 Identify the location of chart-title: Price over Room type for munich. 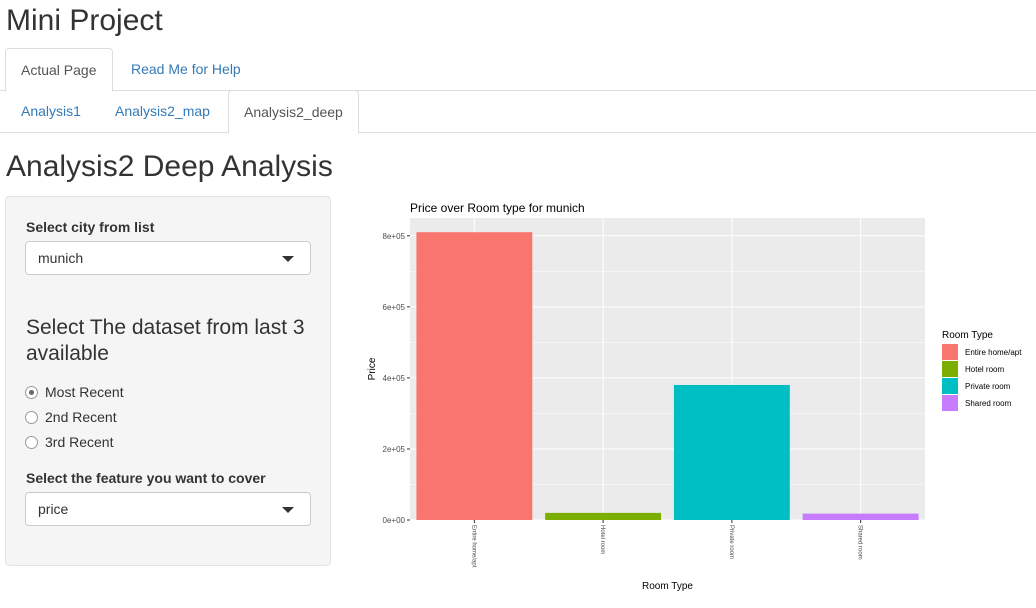
(497, 208).